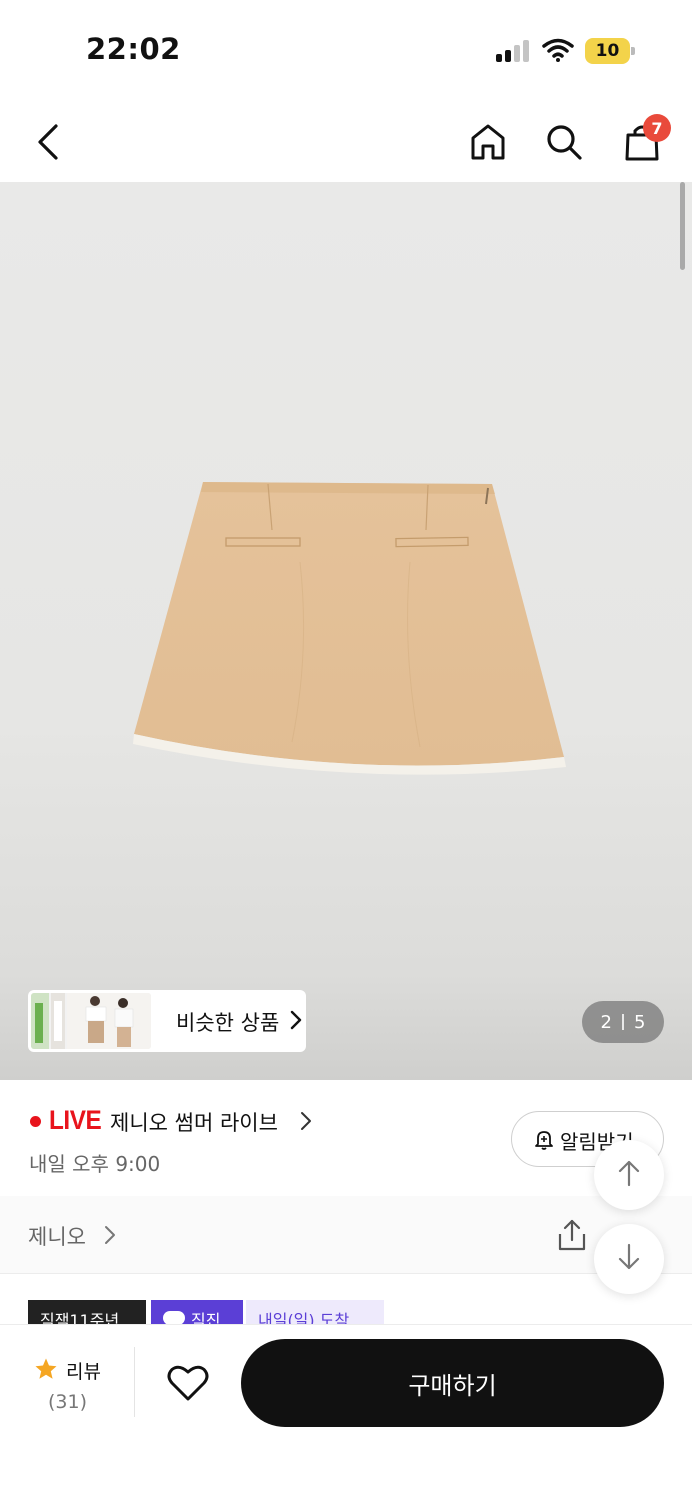 This screenshot has height=1500, width=692. Describe the element at coordinates (346, 1235) in the screenshot. I see `brand-row: 제니오` at that location.